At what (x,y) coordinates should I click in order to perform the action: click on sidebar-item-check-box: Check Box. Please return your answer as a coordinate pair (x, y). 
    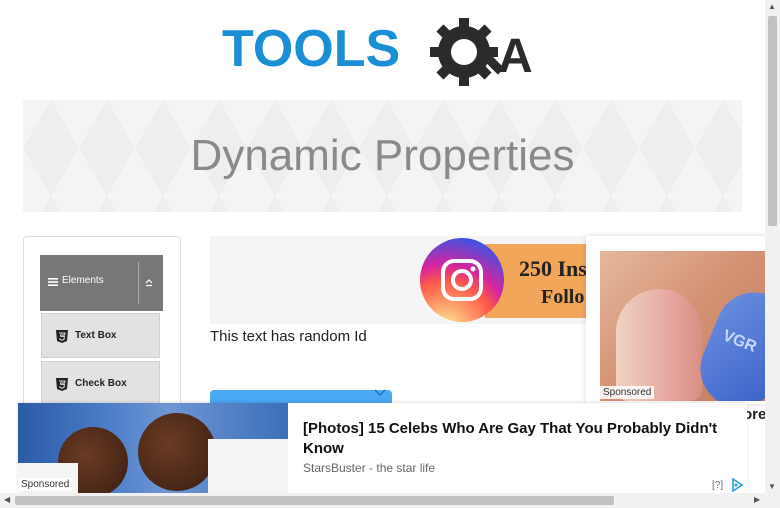
    Looking at the image, I should click on (100, 383).